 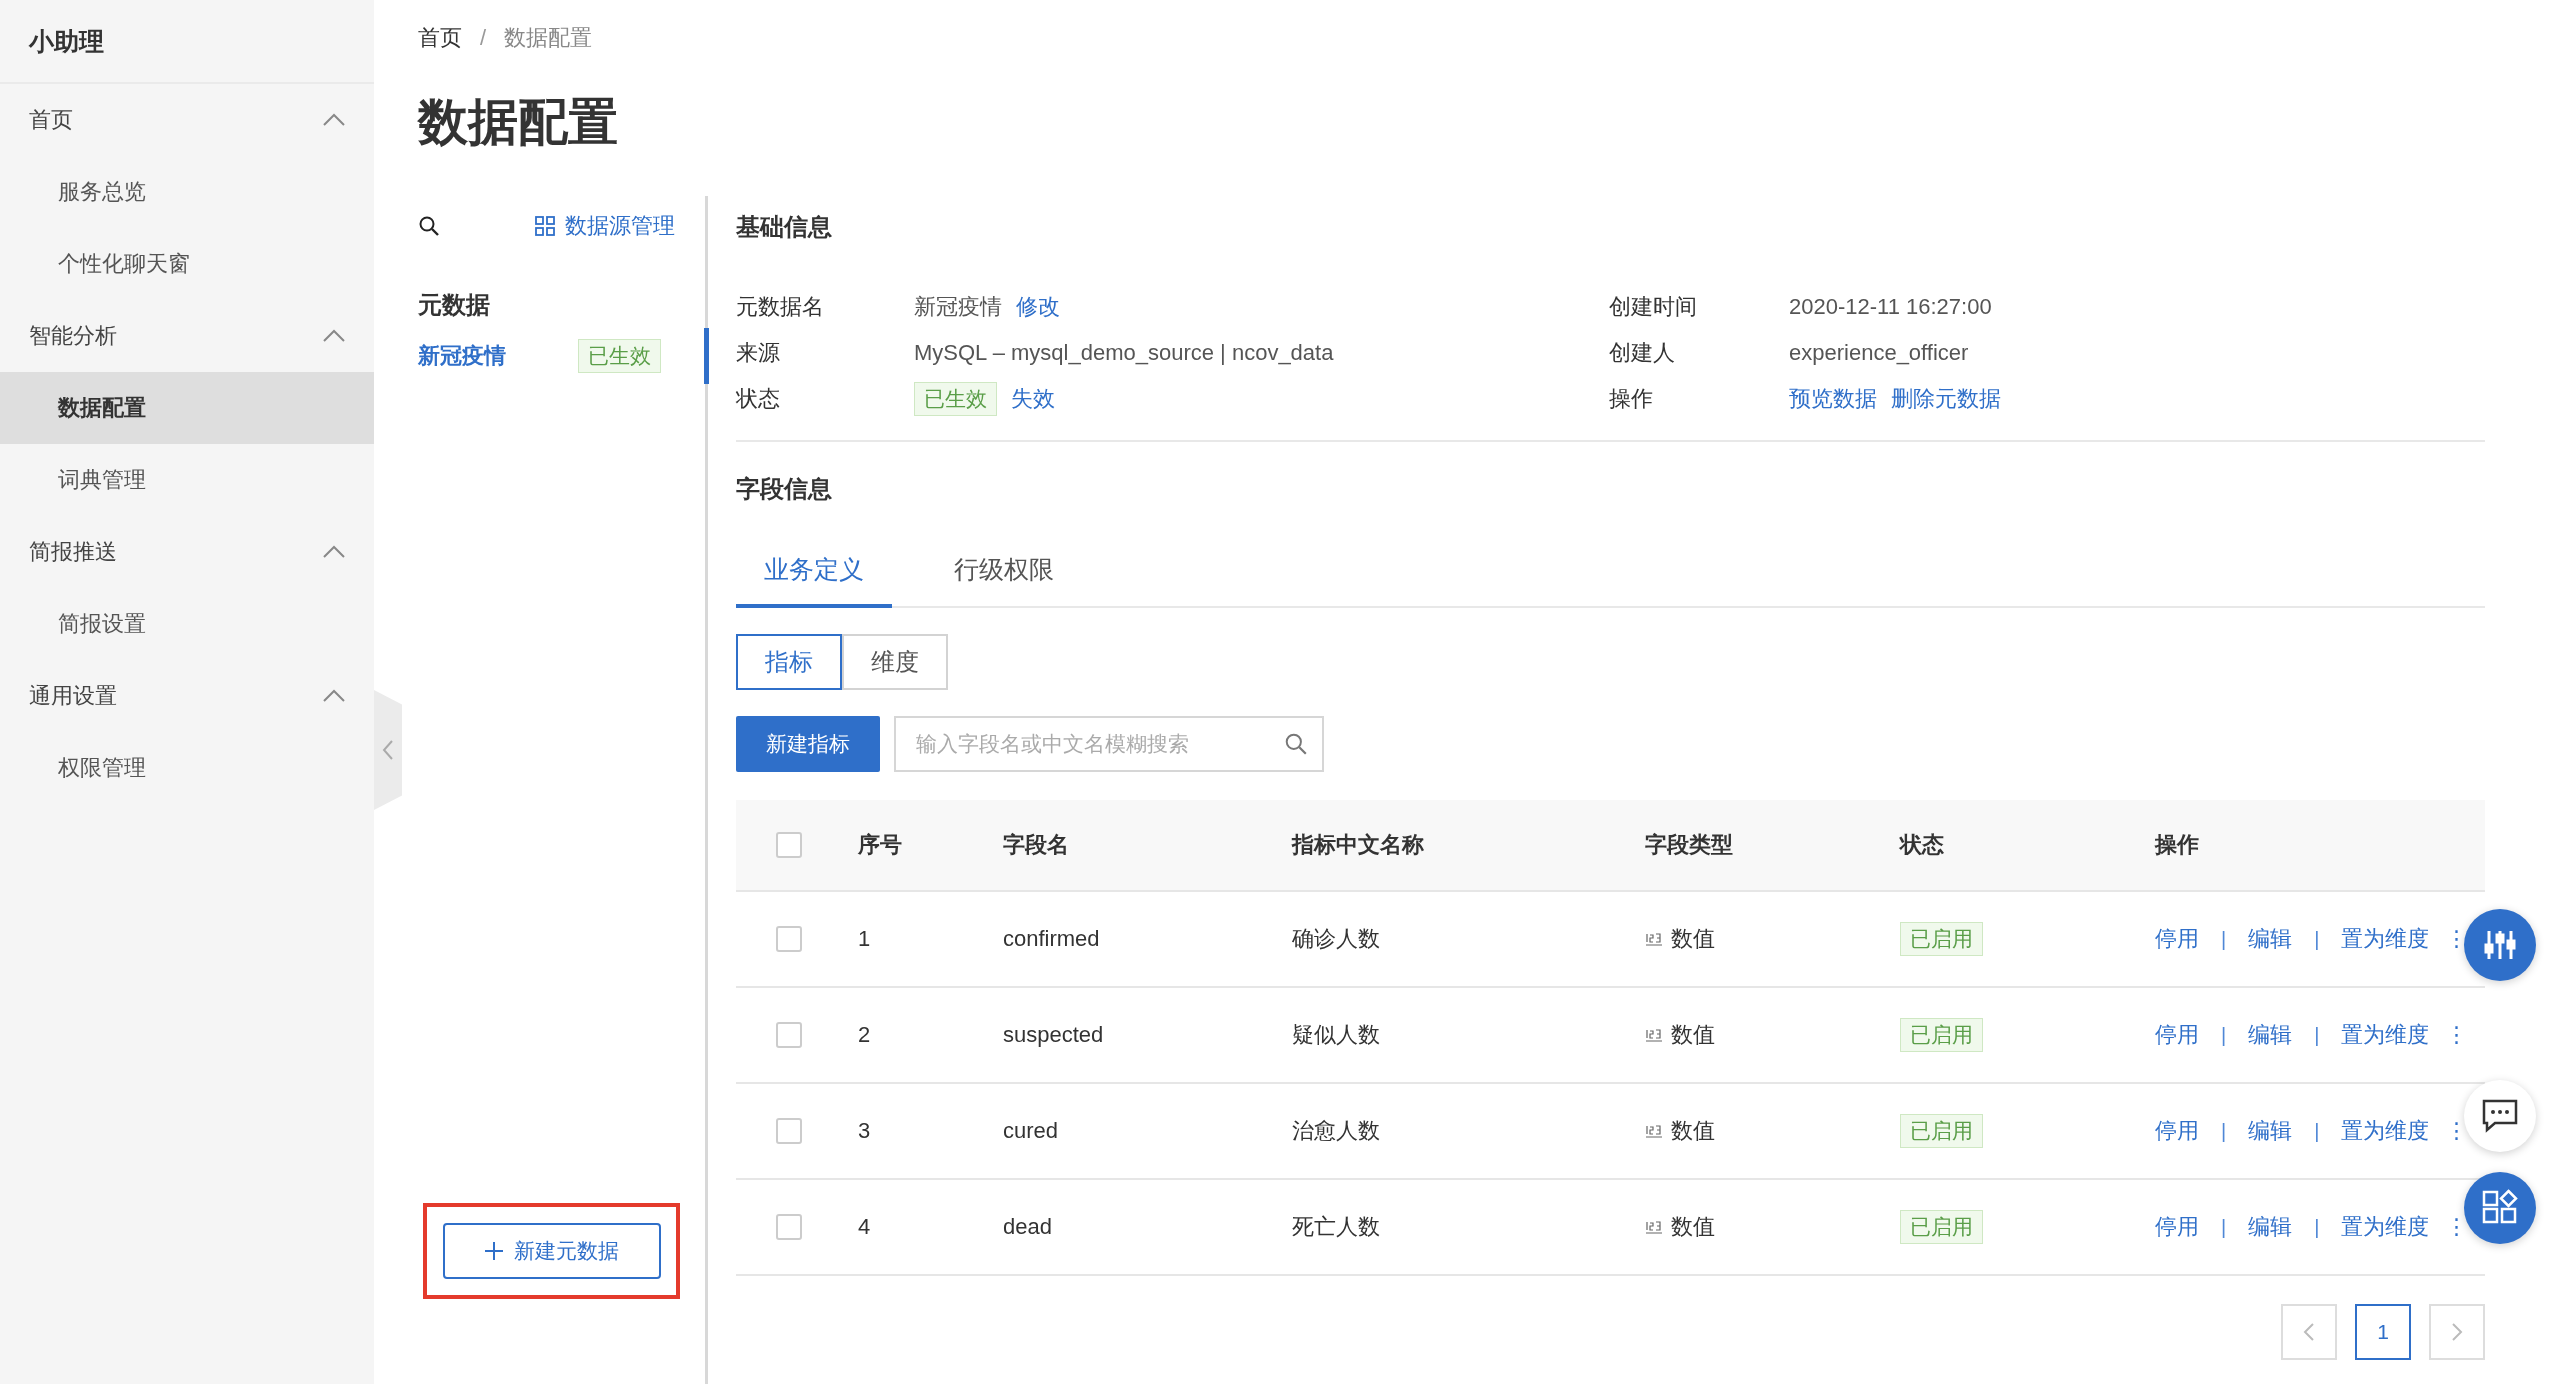 I want to click on menu-item: 服务总览, so click(x=187, y=192).